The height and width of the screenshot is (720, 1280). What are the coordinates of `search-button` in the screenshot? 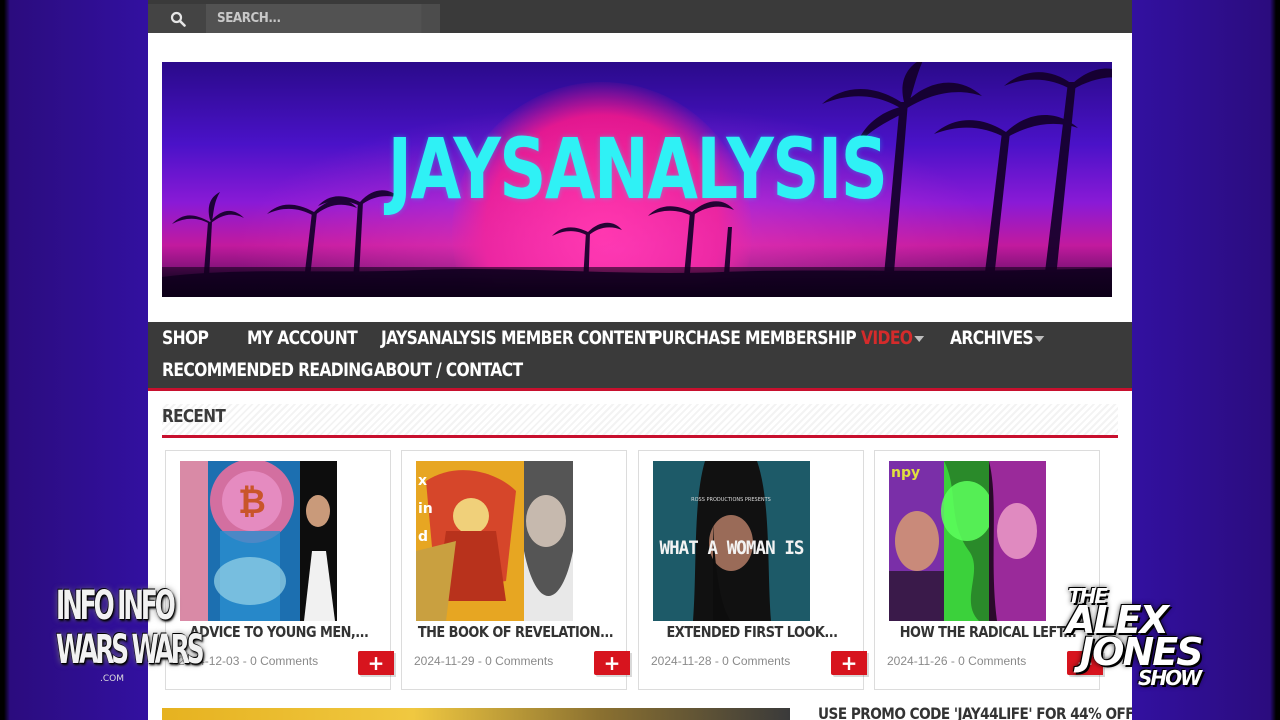 It's located at (177, 18).